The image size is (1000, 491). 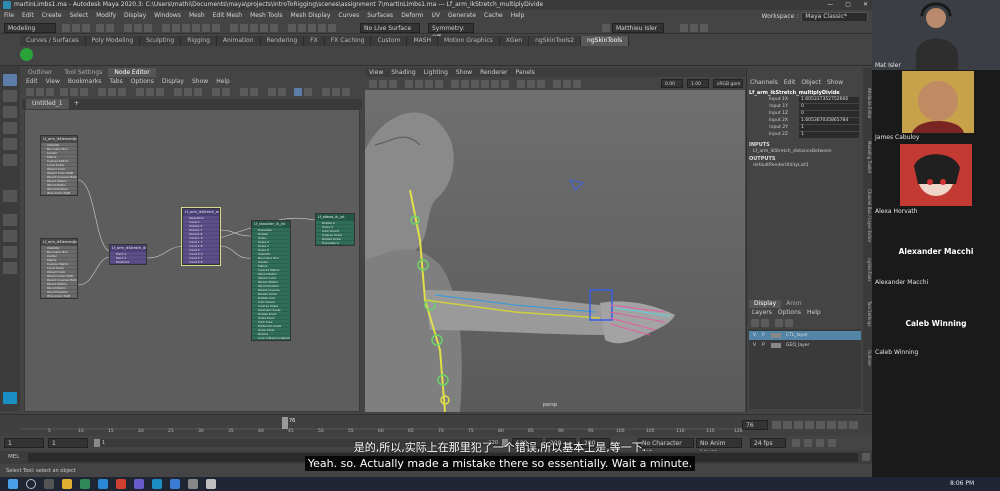 I want to click on simple-mode-icon, so click(x=102, y=92).